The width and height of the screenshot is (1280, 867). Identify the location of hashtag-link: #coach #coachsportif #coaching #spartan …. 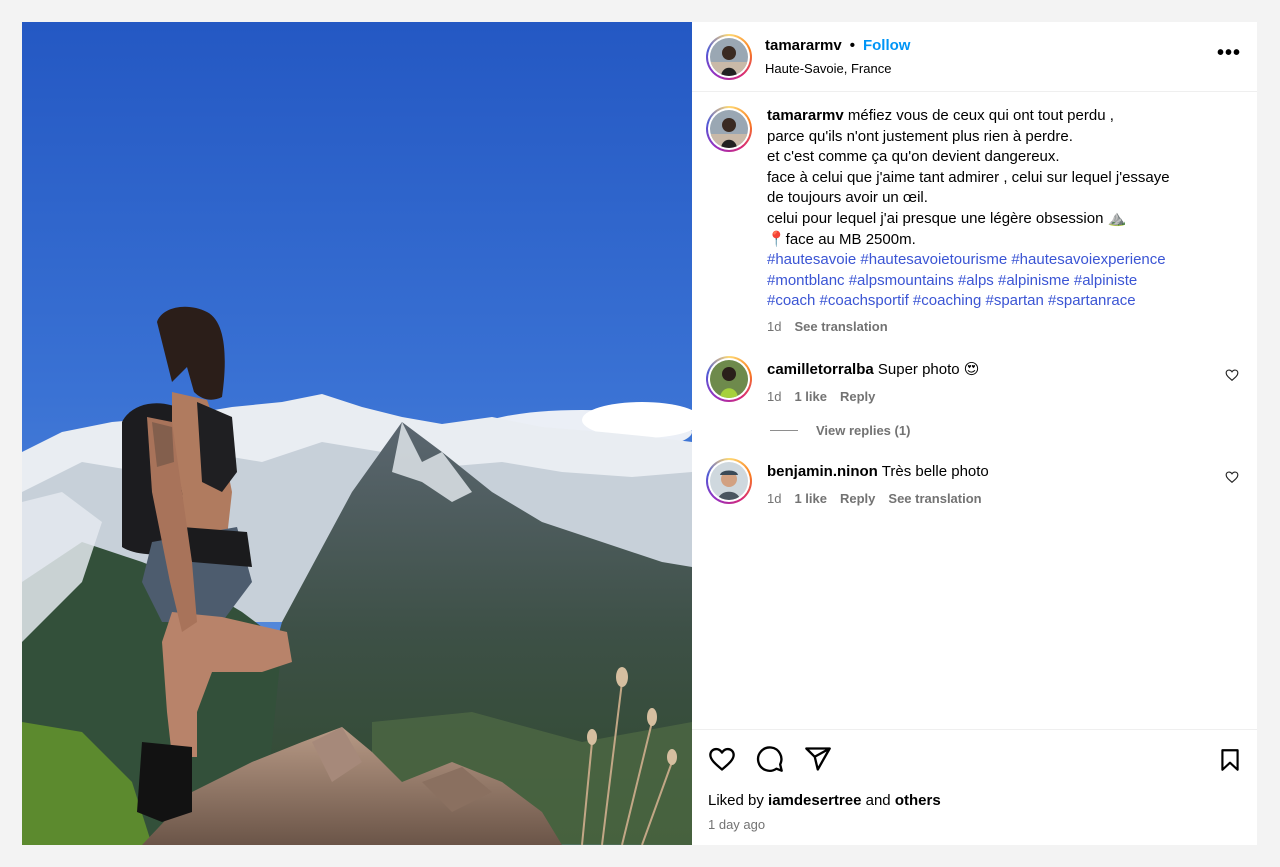
(997, 301).